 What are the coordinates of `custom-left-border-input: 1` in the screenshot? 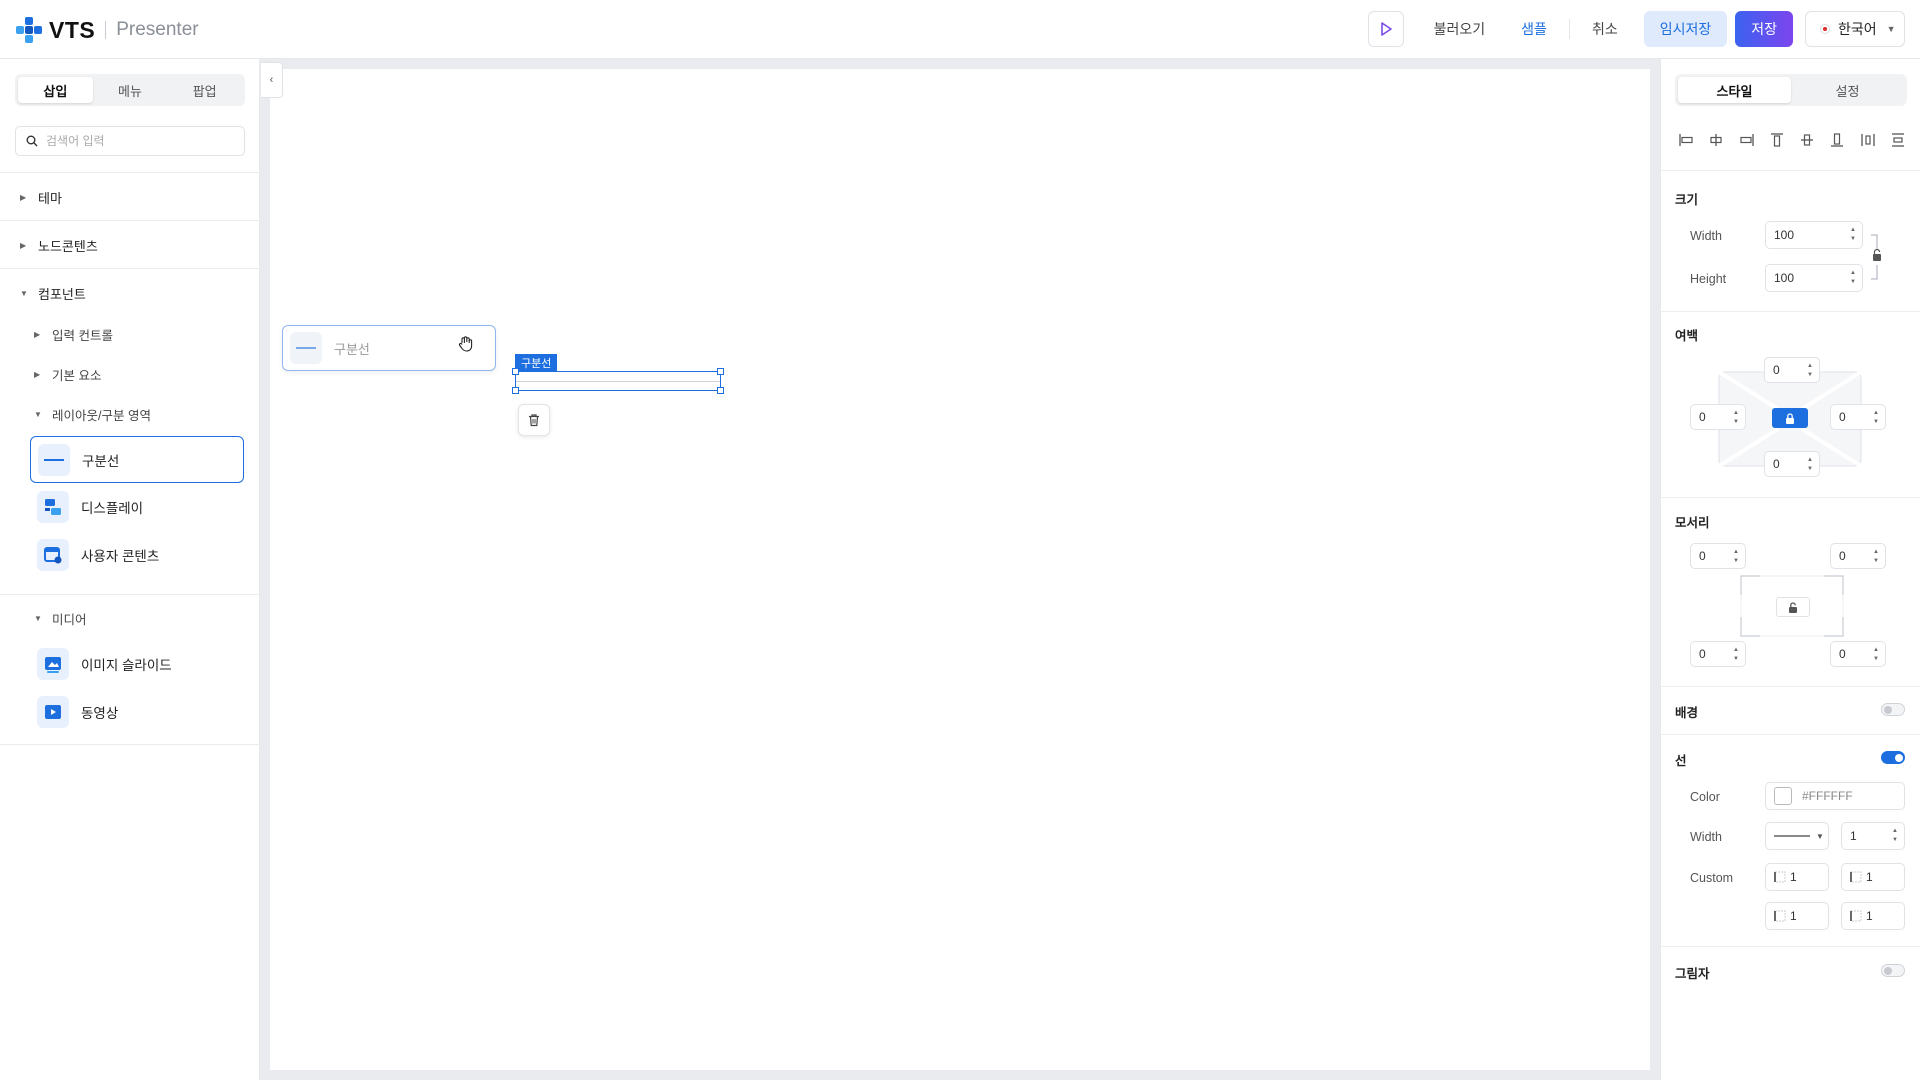 It's located at (1797, 877).